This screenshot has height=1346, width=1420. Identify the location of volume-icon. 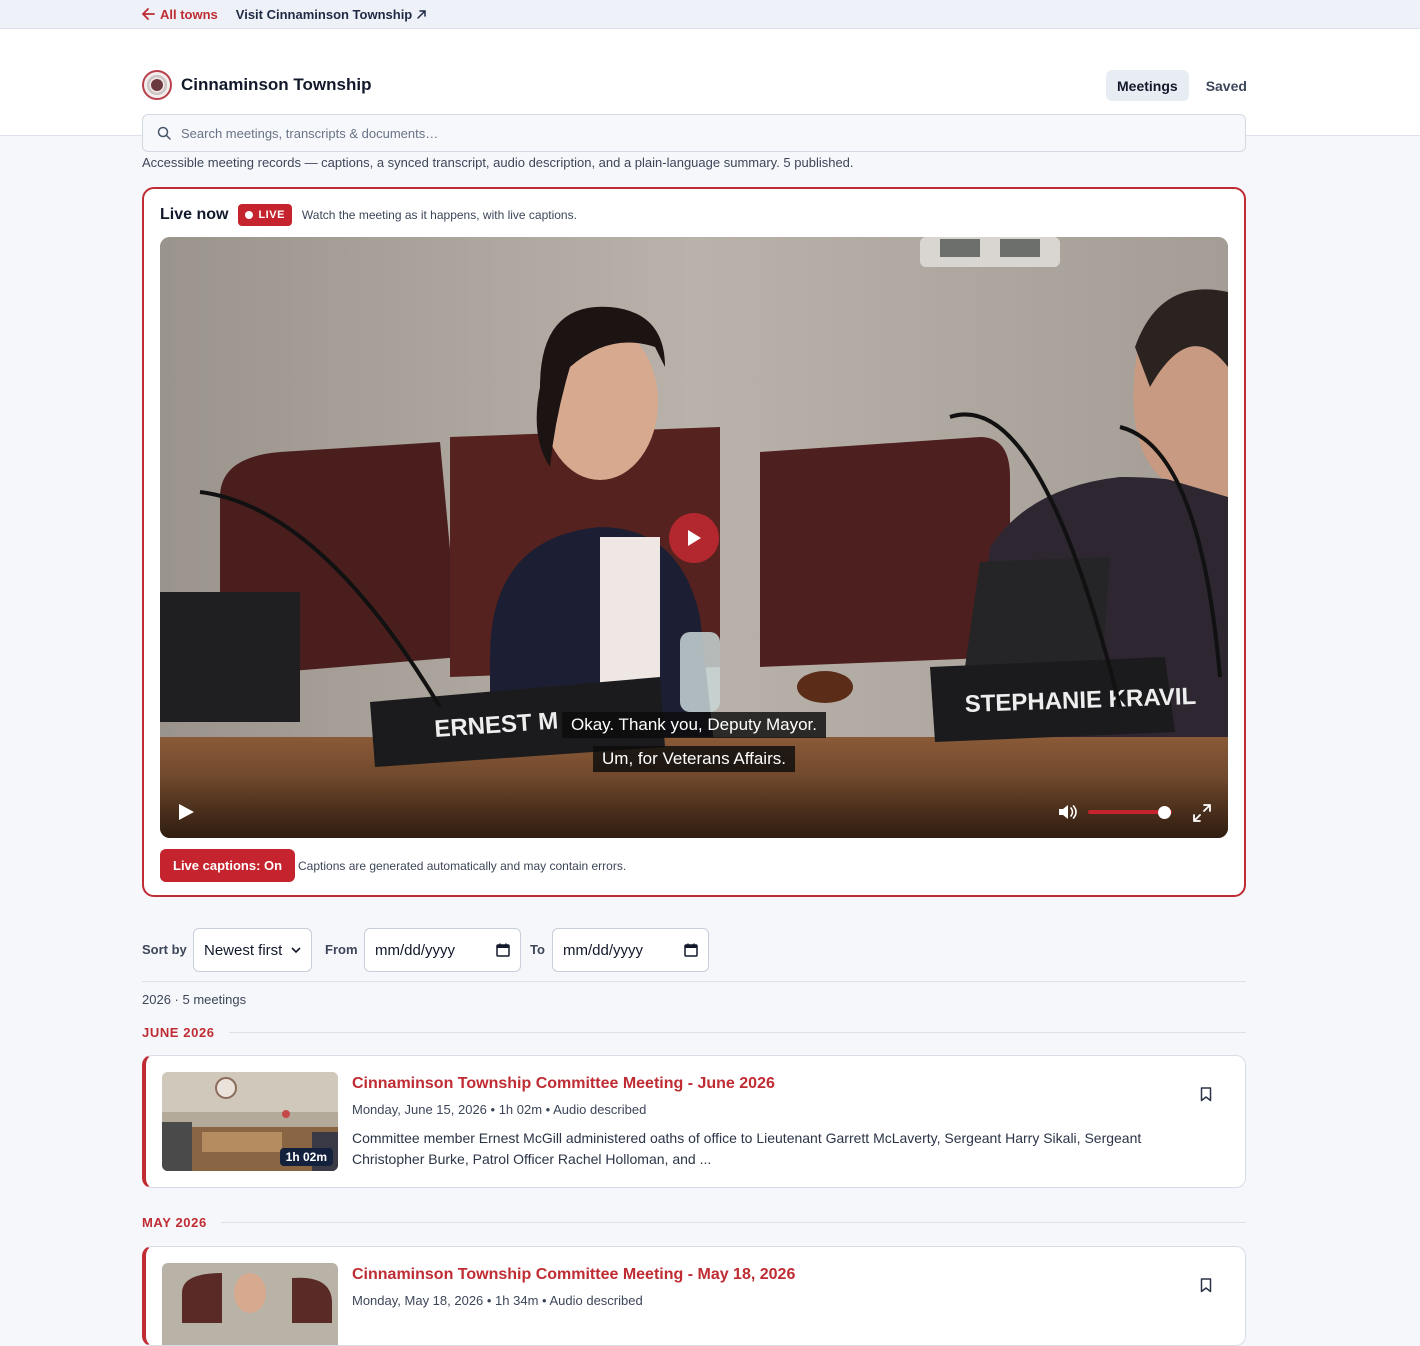
(1067, 812).